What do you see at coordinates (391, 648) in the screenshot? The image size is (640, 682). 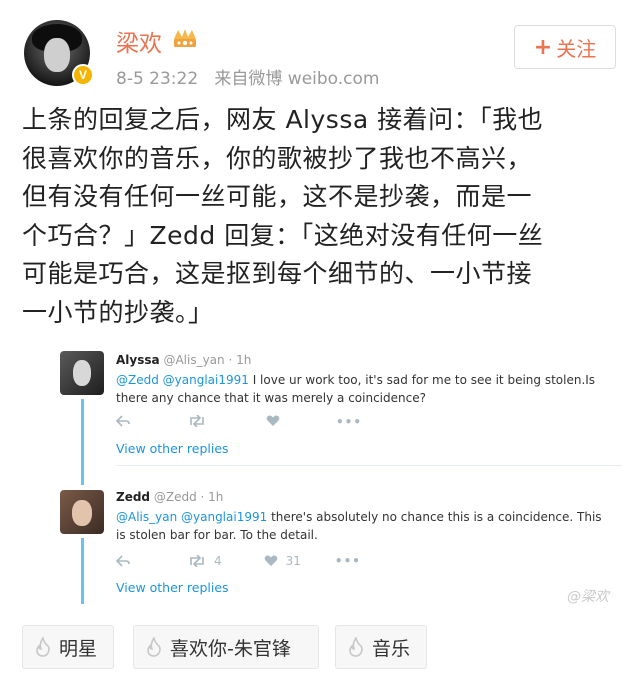 I see `tag-label: 音乐` at bounding box center [391, 648].